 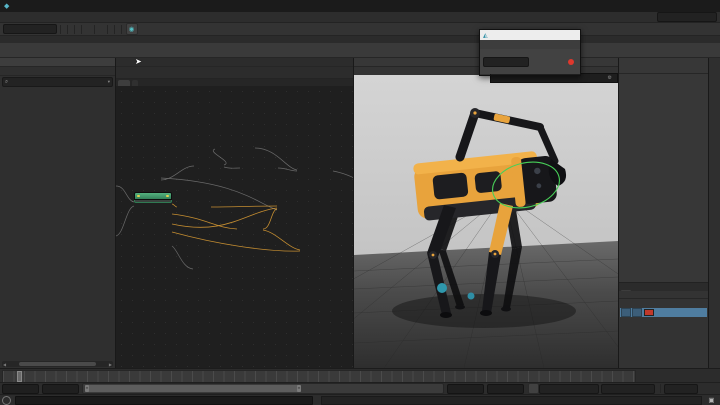 What do you see at coordinates (164, 400) in the screenshot?
I see `command-input` at bounding box center [164, 400].